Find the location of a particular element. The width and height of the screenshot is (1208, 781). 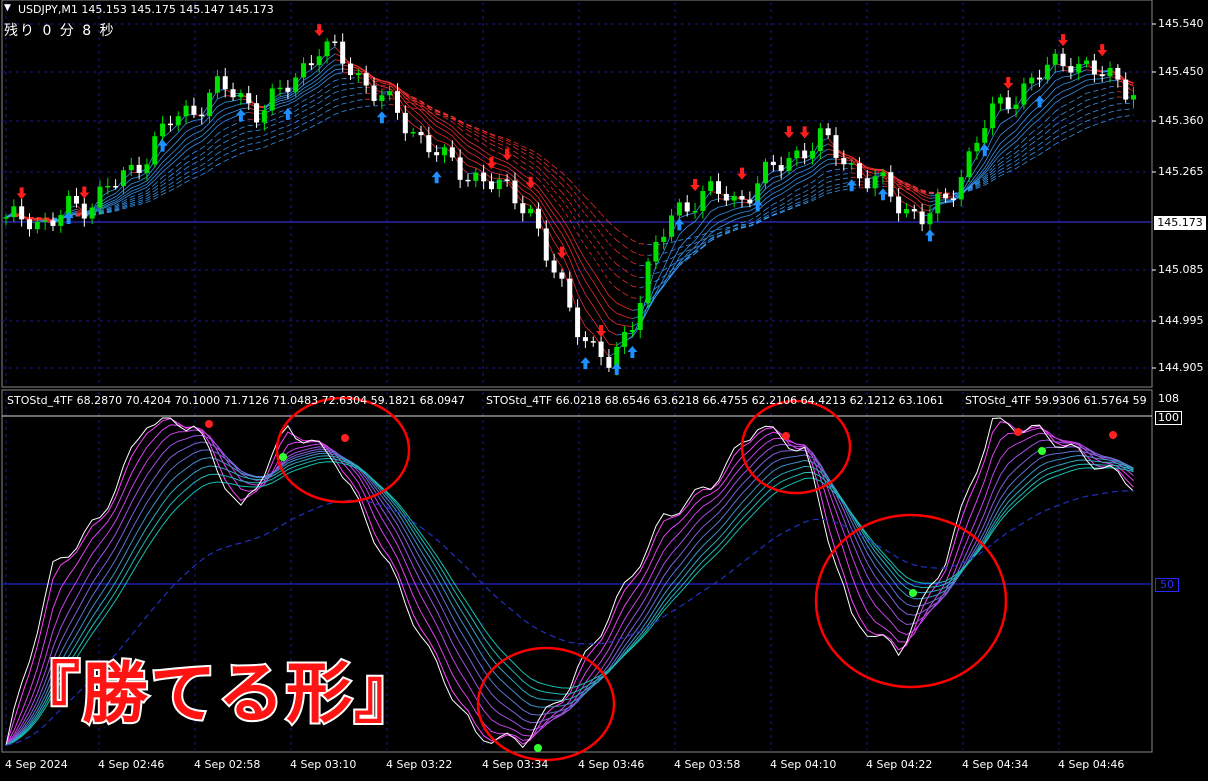

time-tick: 4 Sep 04:34 is located at coordinates (995, 764).